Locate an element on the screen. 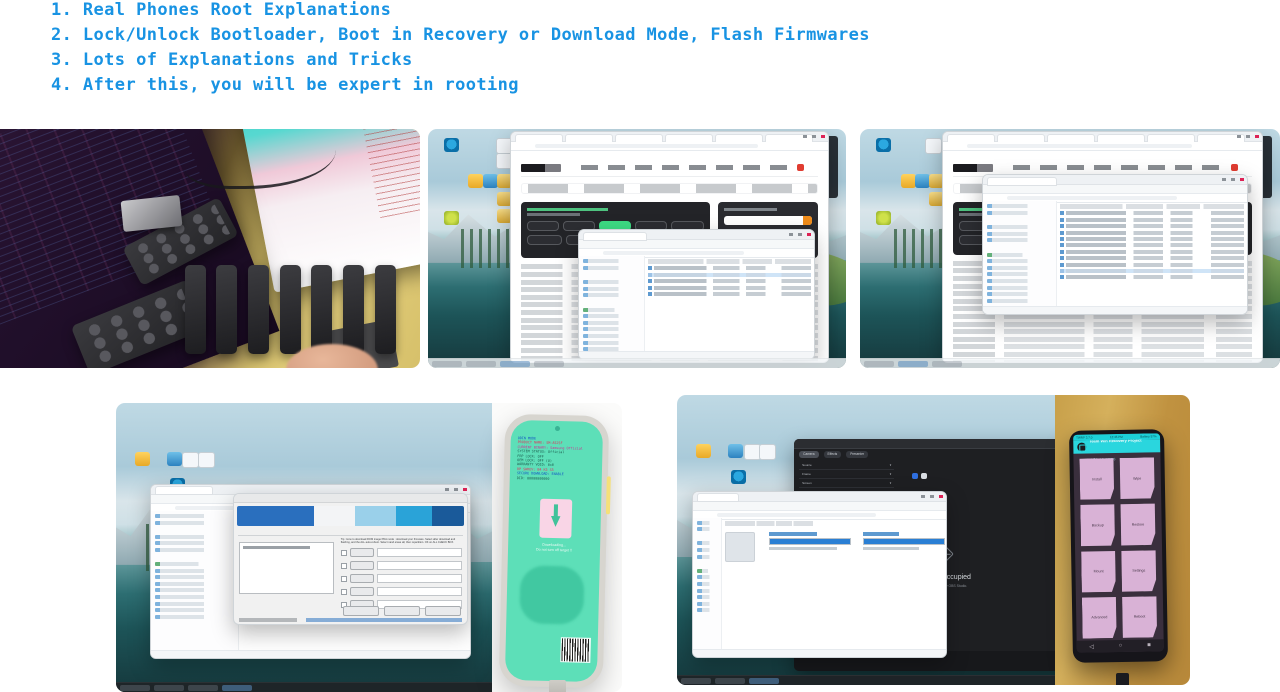  thumbnail-desk-with-phones-photo is located at coordinates (210, 248).